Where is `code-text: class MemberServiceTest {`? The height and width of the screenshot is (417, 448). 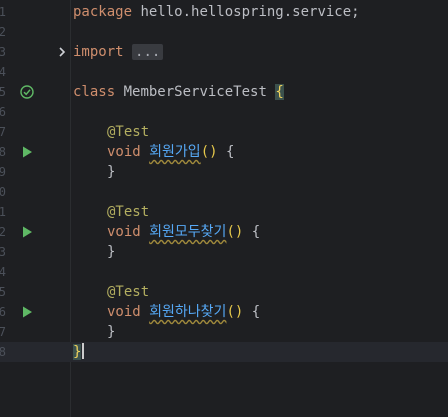 code-text: class MemberServiceTest { is located at coordinates (178, 92).